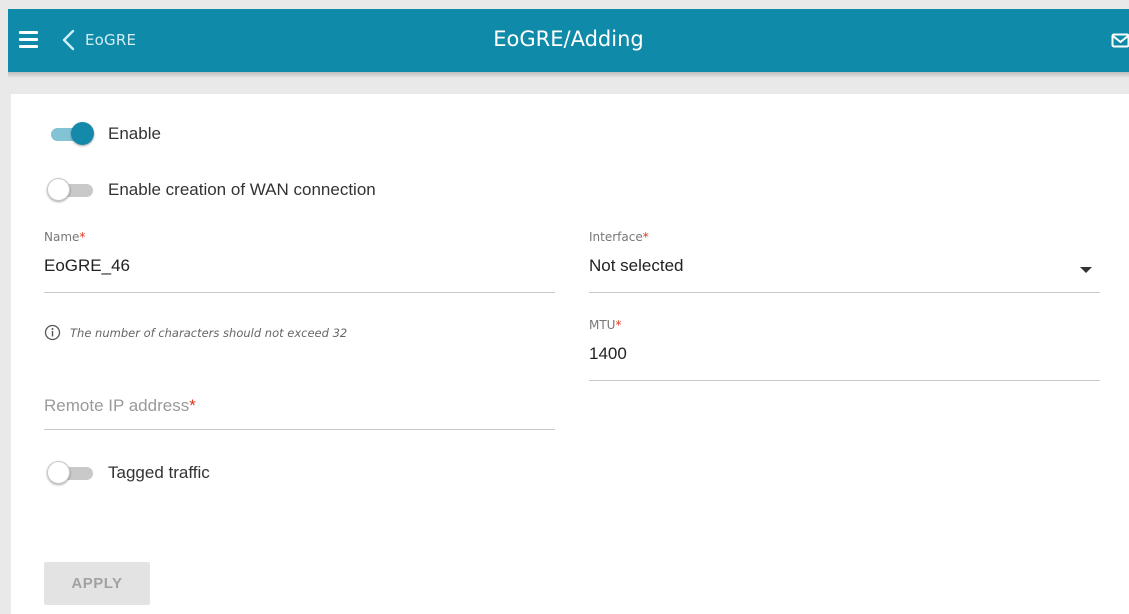  I want to click on tagged-label: Tagged traffic, so click(159, 472).